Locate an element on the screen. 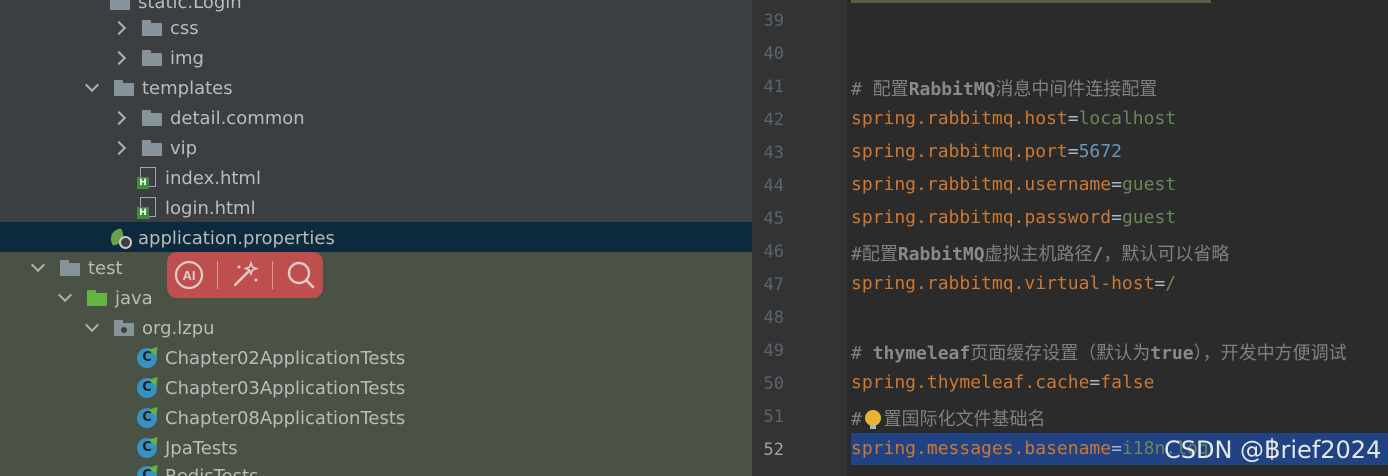 The height and width of the screenshot is (476, 1388). tree-item-chapter08-tests: C Chapter08ApplicationTests is located at coordinates (376, 418).